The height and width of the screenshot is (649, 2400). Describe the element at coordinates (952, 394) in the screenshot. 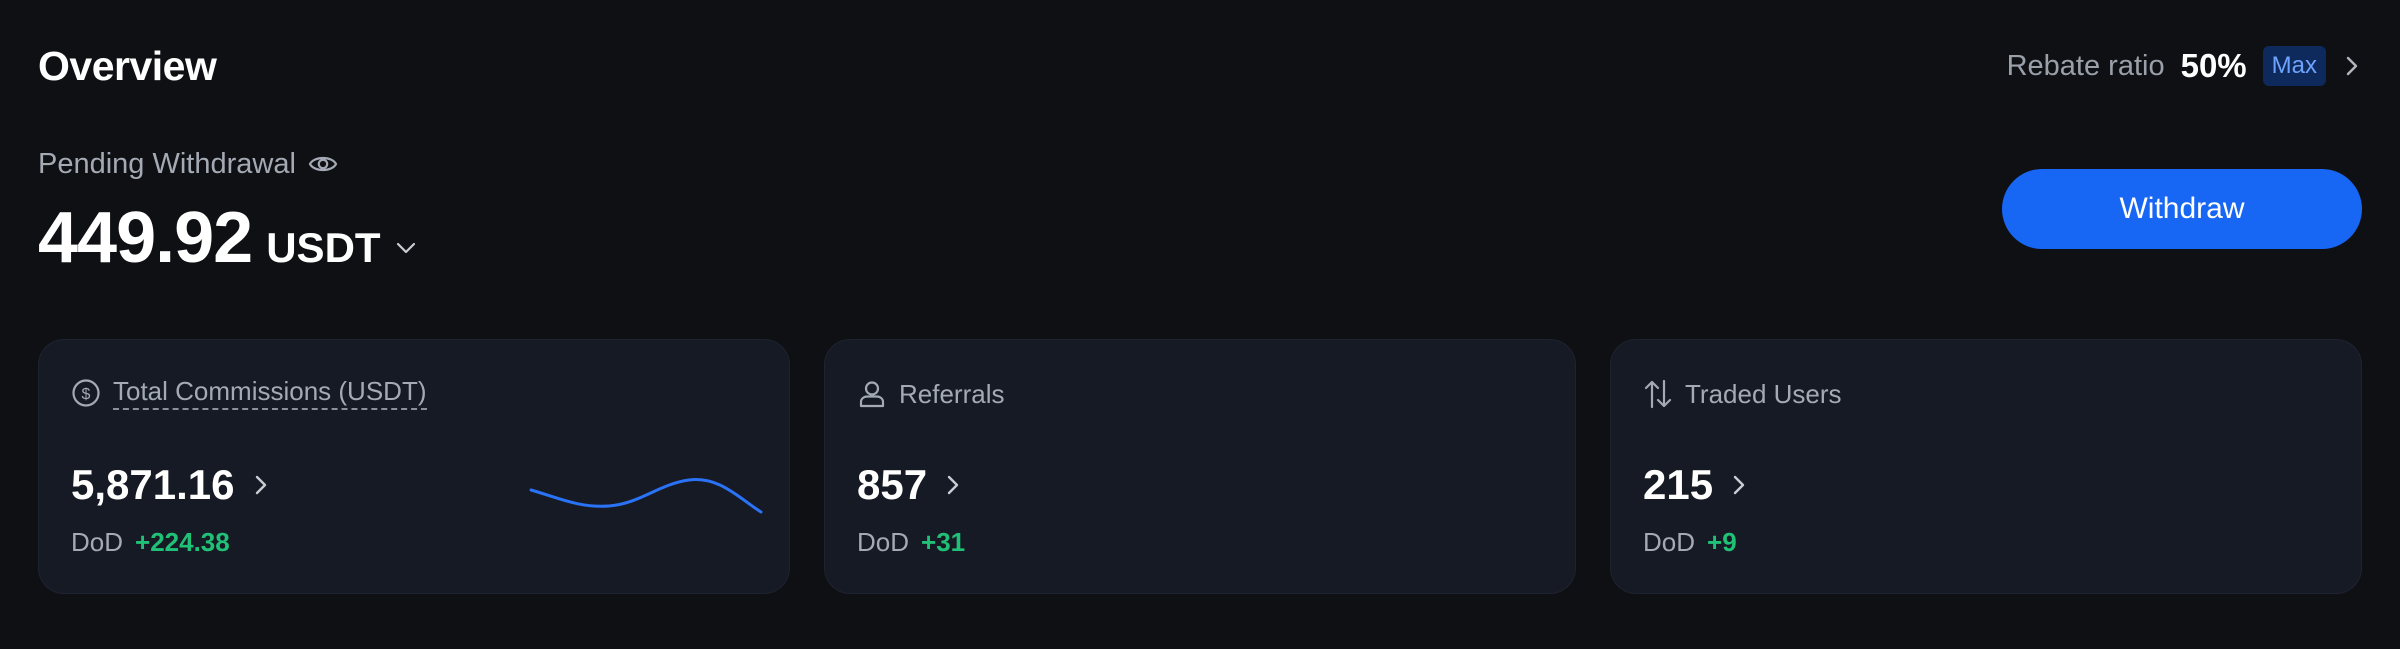

I see `card-title: Referrals` at that location.